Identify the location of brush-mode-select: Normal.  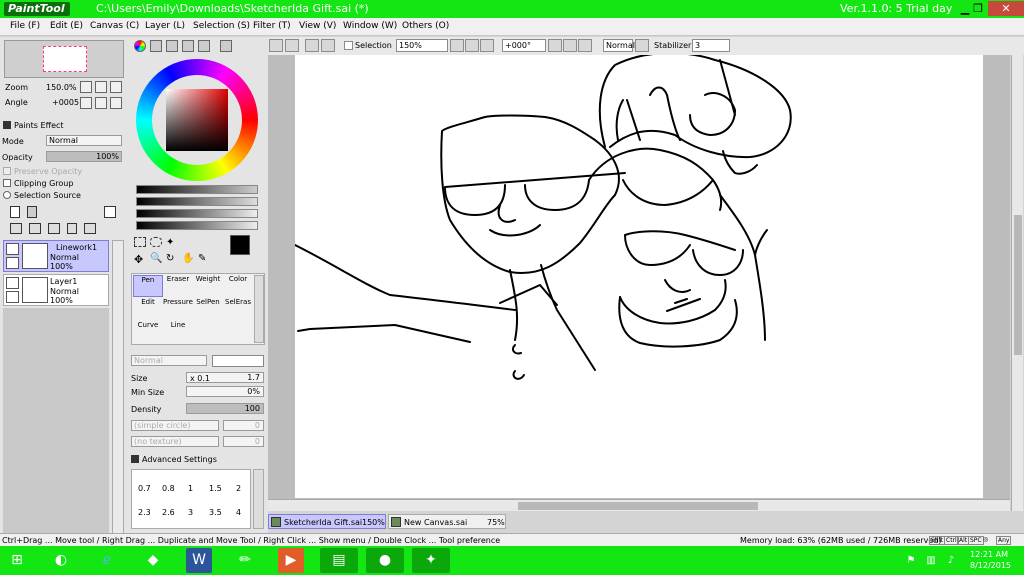
(169, 360).